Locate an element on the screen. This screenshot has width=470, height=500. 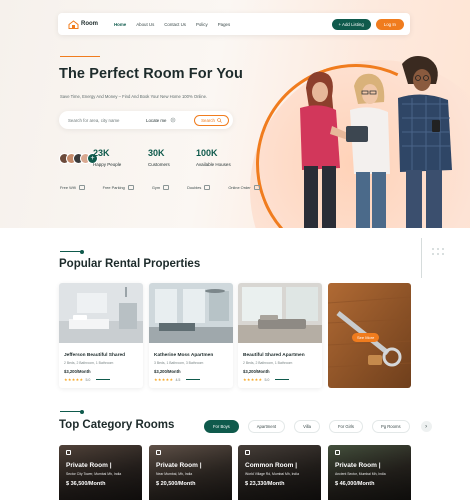
hero-people-image is located at coordinates (376, 142).